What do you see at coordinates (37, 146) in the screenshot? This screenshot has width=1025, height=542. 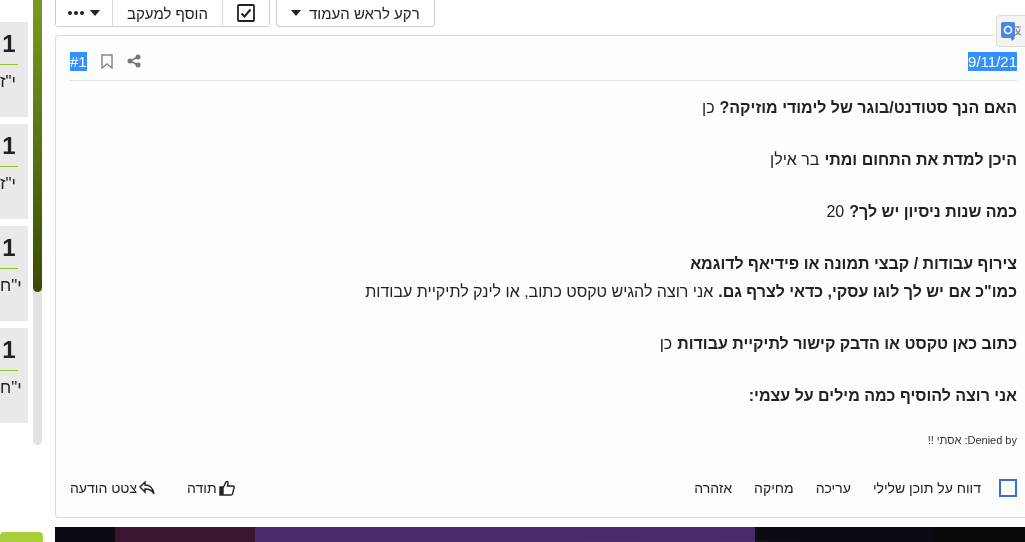 I see `scrollbar-thumb` at bounding box center [37, 146].